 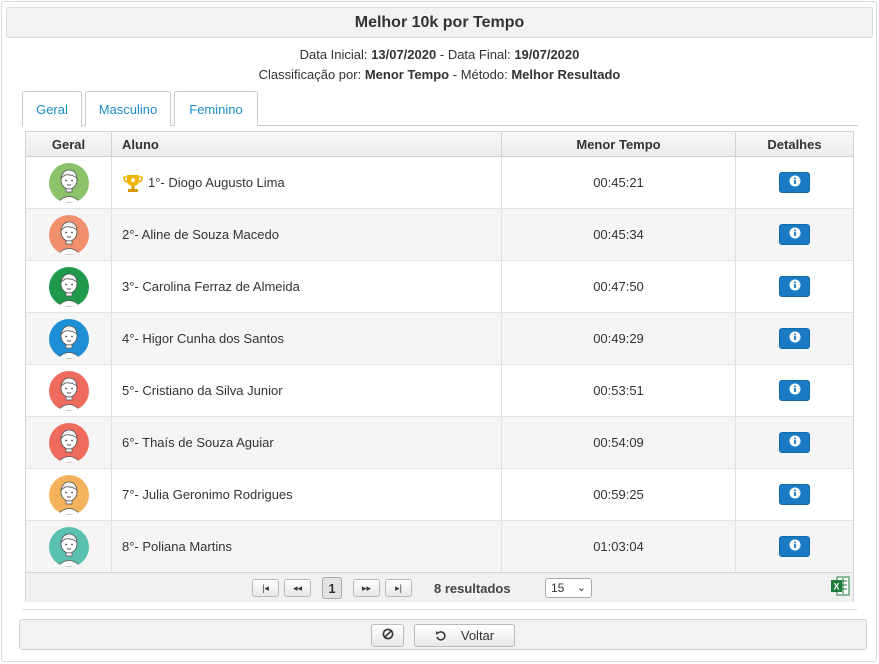 What do you see at coordinates (547, 54) in the screenshot?
I see `data-final-value: 19/07/2020` at bounding box center [547, 54].